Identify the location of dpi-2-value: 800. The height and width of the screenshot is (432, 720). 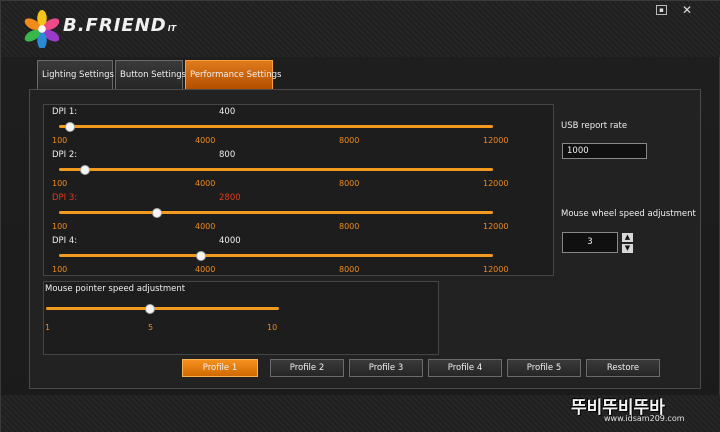
(227, 155).